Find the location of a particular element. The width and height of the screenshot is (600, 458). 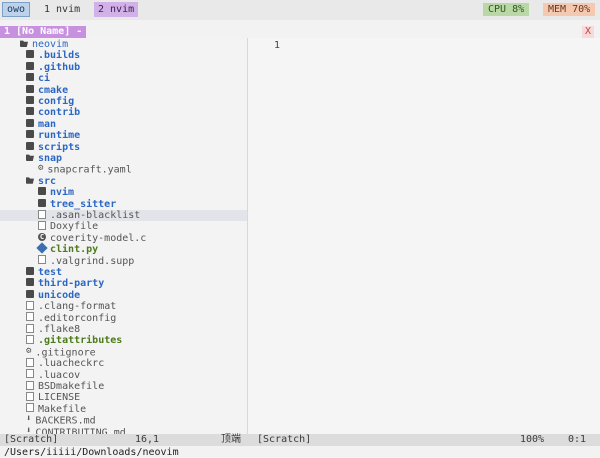

tree-row: .github is located at coordinates (123, 67).